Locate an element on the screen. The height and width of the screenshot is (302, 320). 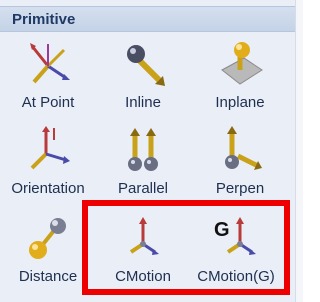
tool-orientation: Orientation is located at coordinates (48, 164).